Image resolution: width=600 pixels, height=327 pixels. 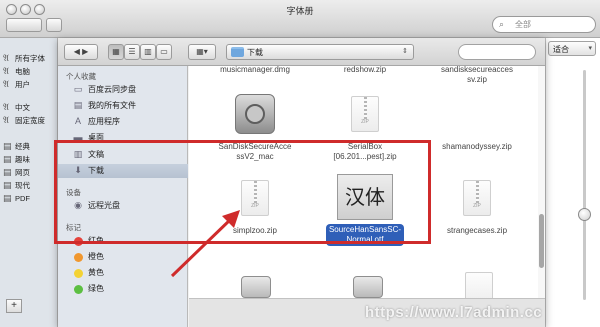 What do you see at coordinates (502, 24) in the screenshot?
I see `search-icon: ⌕` at bounding box center [502, 24].